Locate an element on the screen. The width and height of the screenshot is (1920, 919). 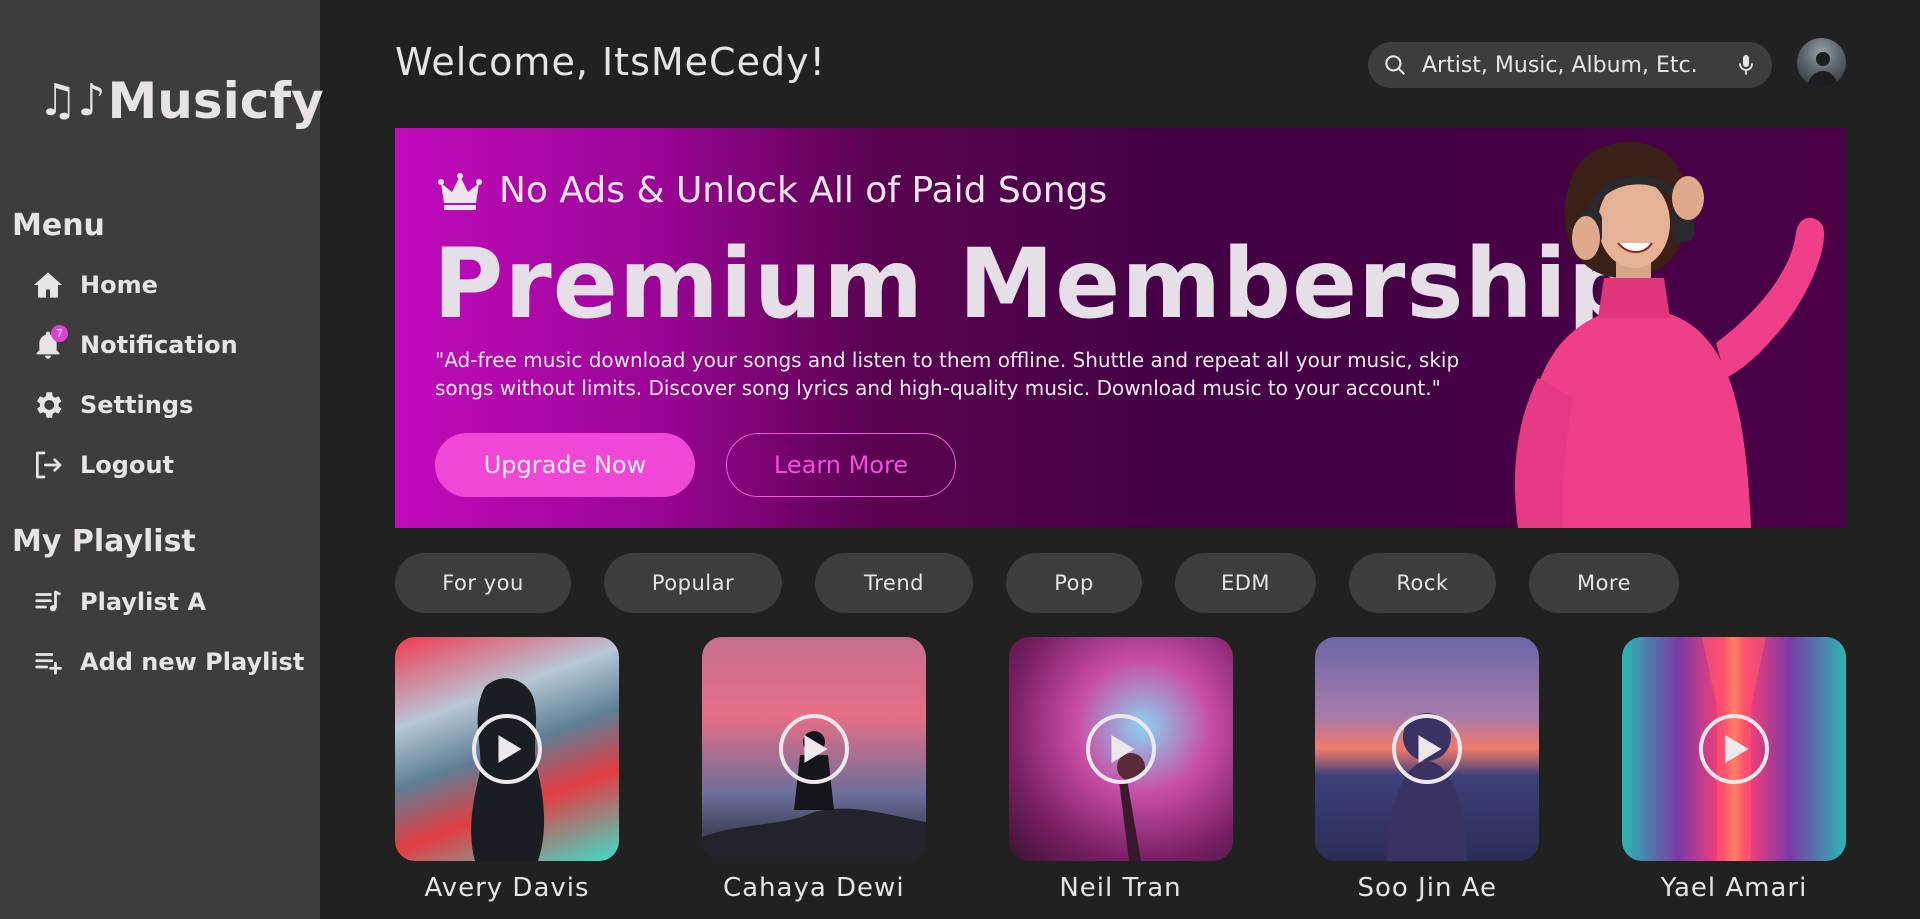
artist-card: Avery Davis is located at coordinates (507, 770).